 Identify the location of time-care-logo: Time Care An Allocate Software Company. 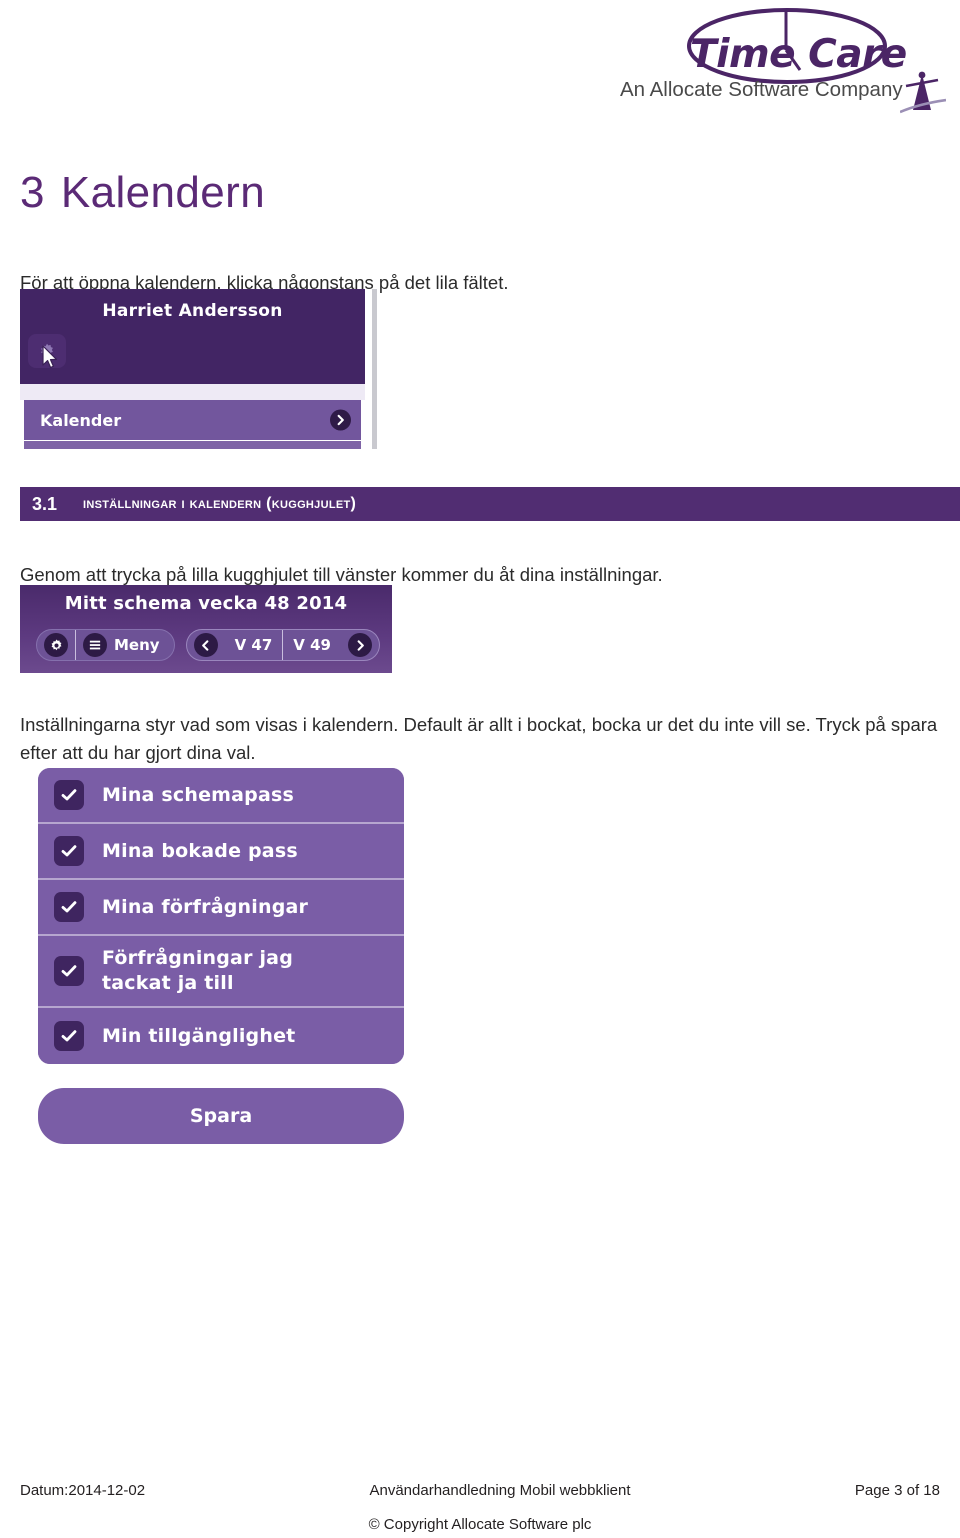
(785, 68).